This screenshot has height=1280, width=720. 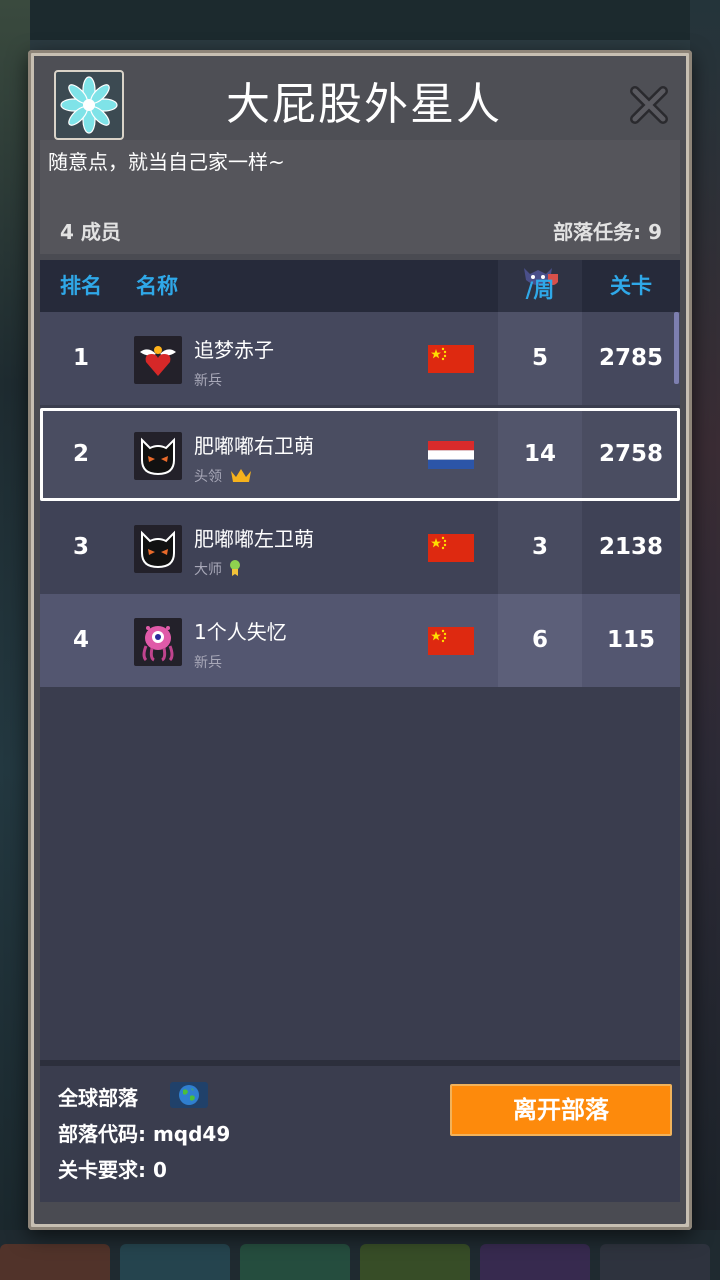 I want to click on tribe-task-count: 部落任务: 9, so click(x=607, y=232).